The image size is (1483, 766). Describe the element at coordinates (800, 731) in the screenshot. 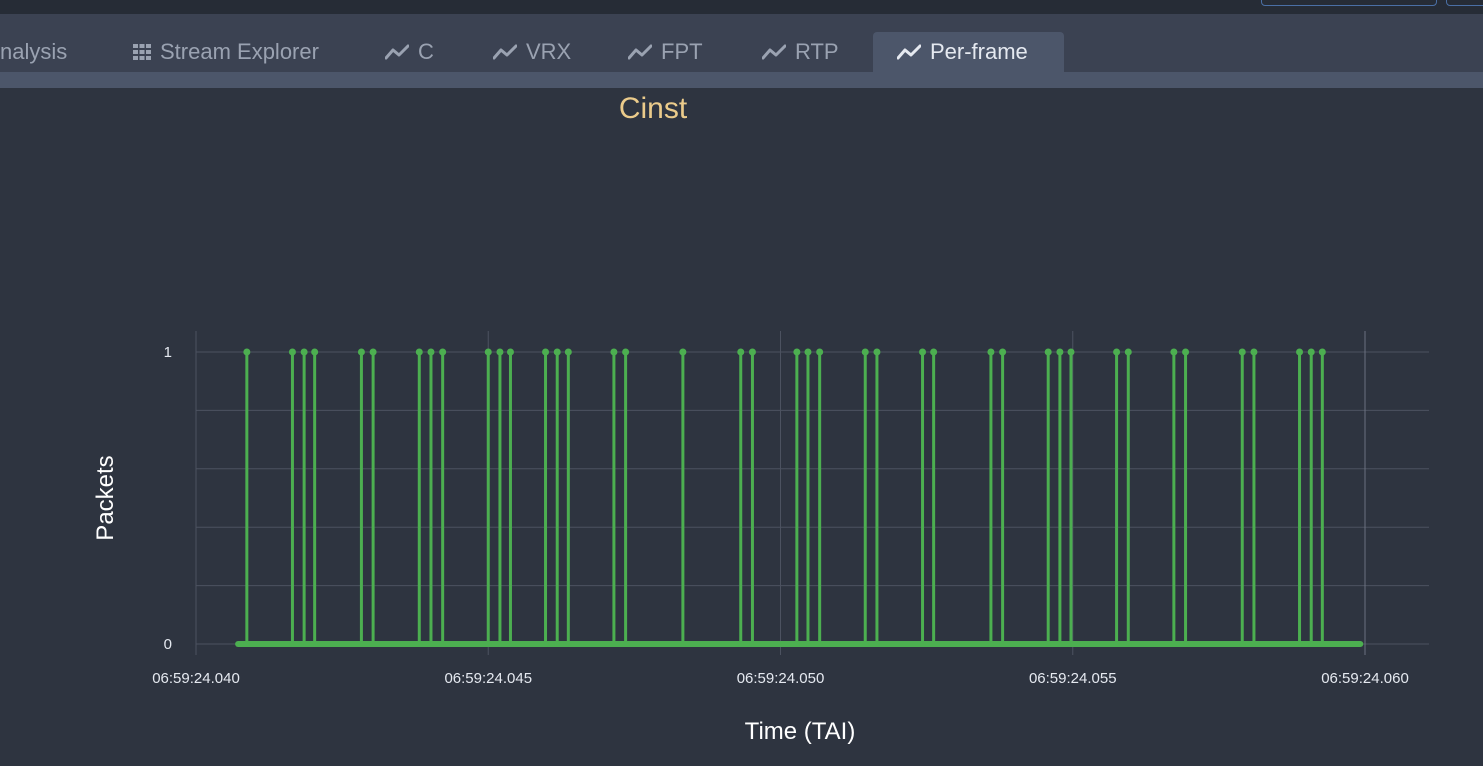

I see `x-axis-label: Time (TAI)` at that location.